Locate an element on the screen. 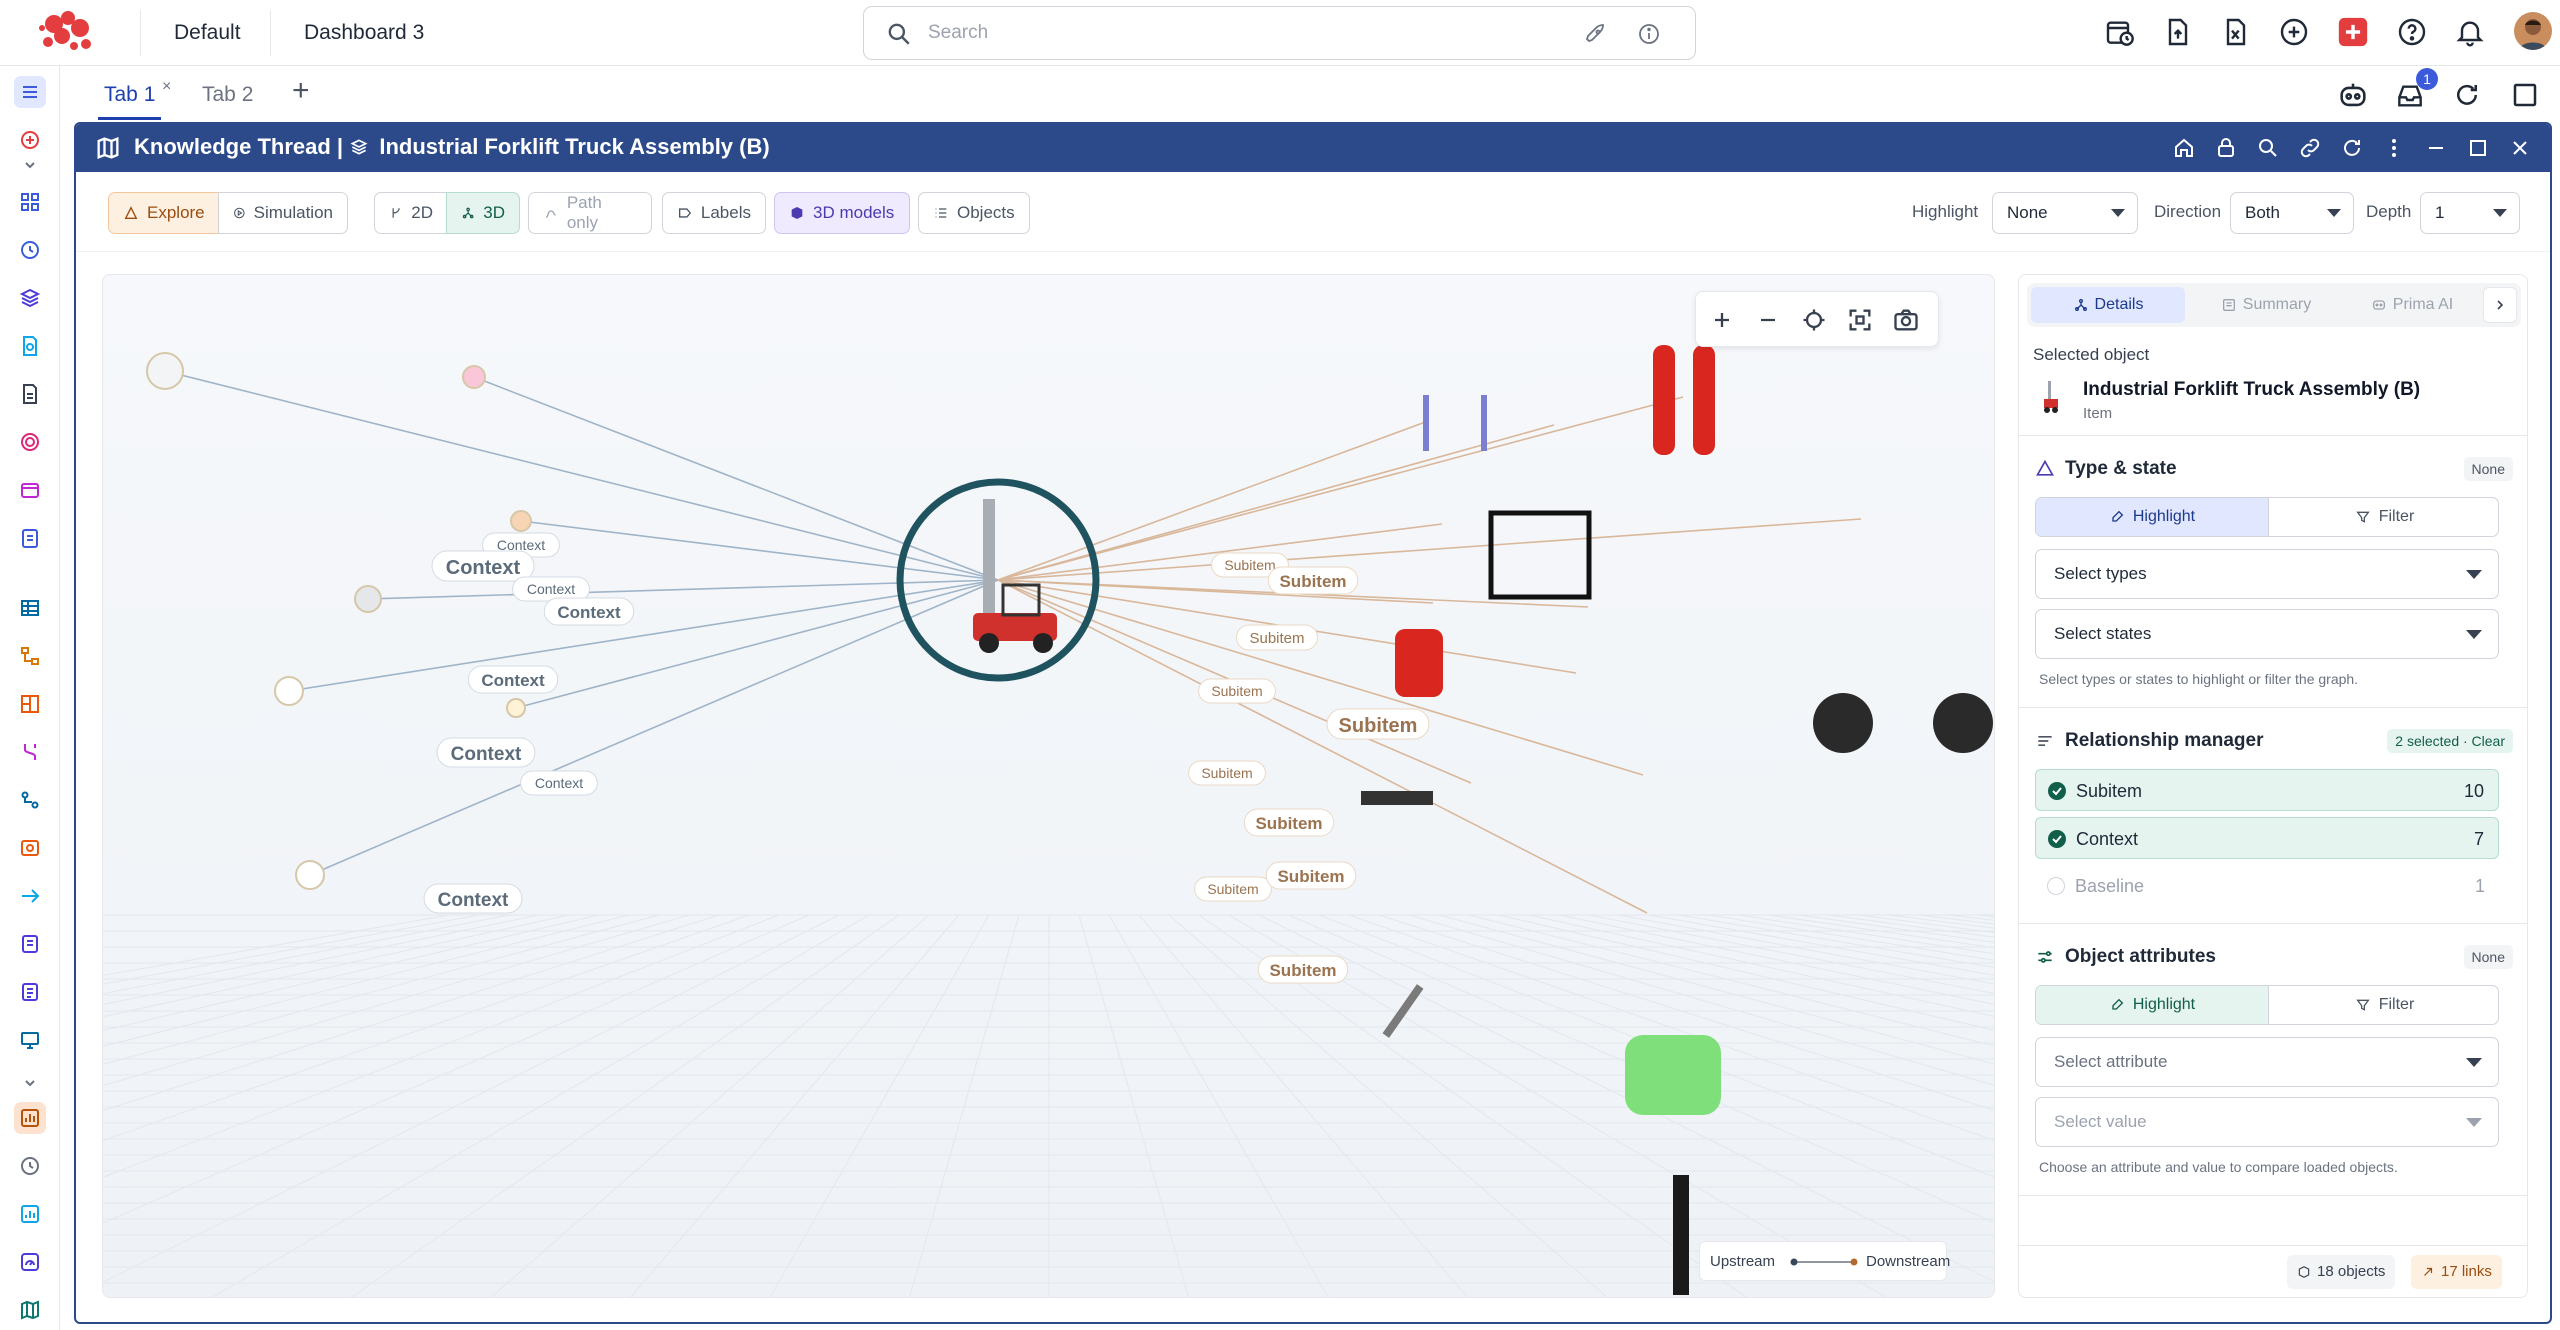  search-icon is located at coordinates (2268, 148).